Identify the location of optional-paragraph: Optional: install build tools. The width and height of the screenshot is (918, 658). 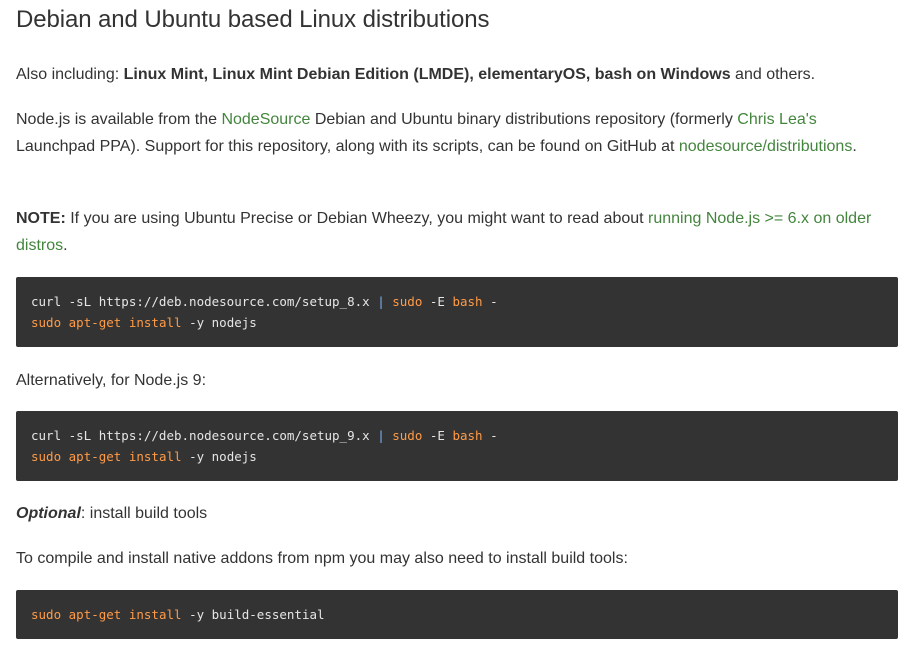
(454, 513).